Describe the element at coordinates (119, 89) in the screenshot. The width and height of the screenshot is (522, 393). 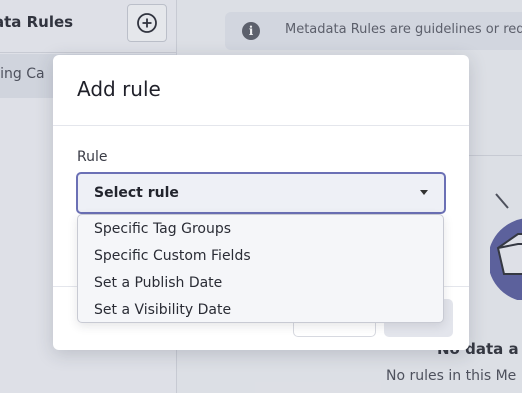
I see `modal-title: Add rule` at that location.